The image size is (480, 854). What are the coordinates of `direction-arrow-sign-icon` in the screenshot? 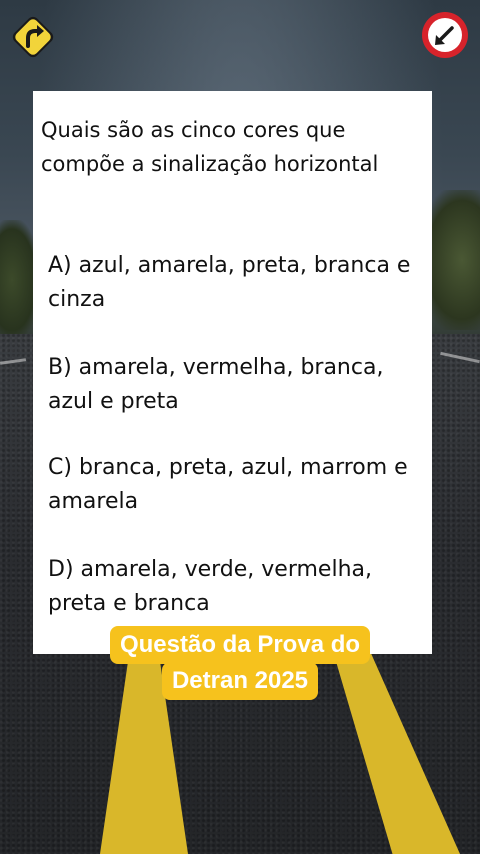 It's located at (445, 35).